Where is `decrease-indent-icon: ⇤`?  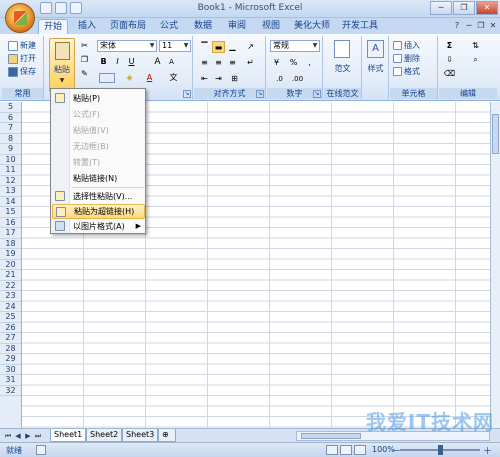 decrease-indent-icon: ⇤ is located at coordinates (204, 79).